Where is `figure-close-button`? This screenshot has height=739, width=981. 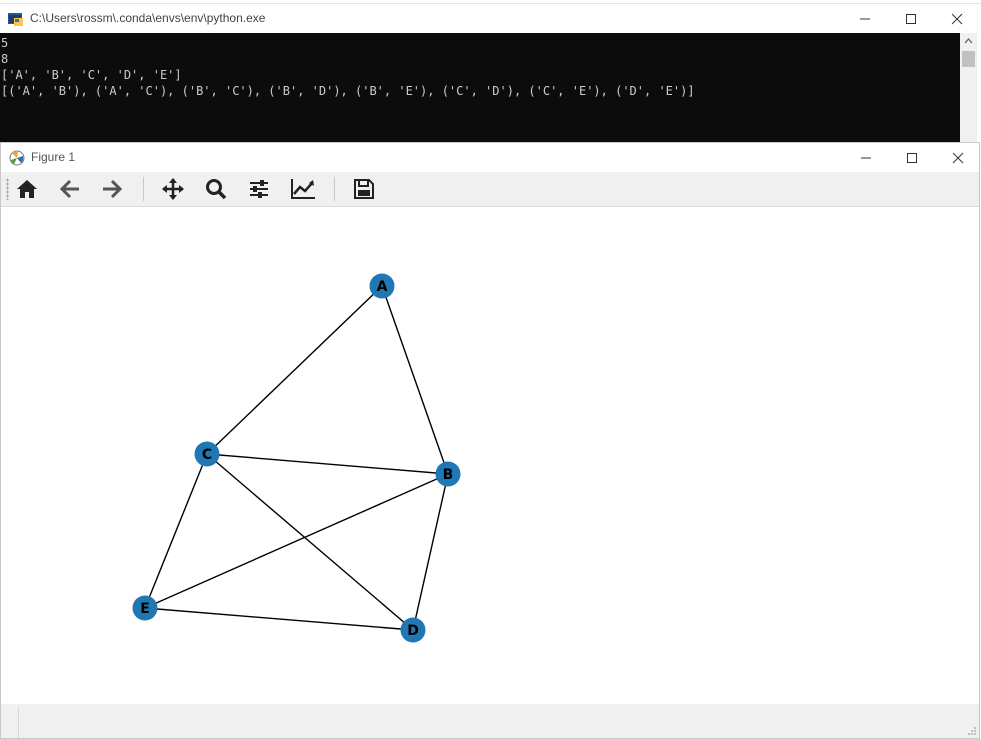
figure-close-button is located at coordinates (958, 158).